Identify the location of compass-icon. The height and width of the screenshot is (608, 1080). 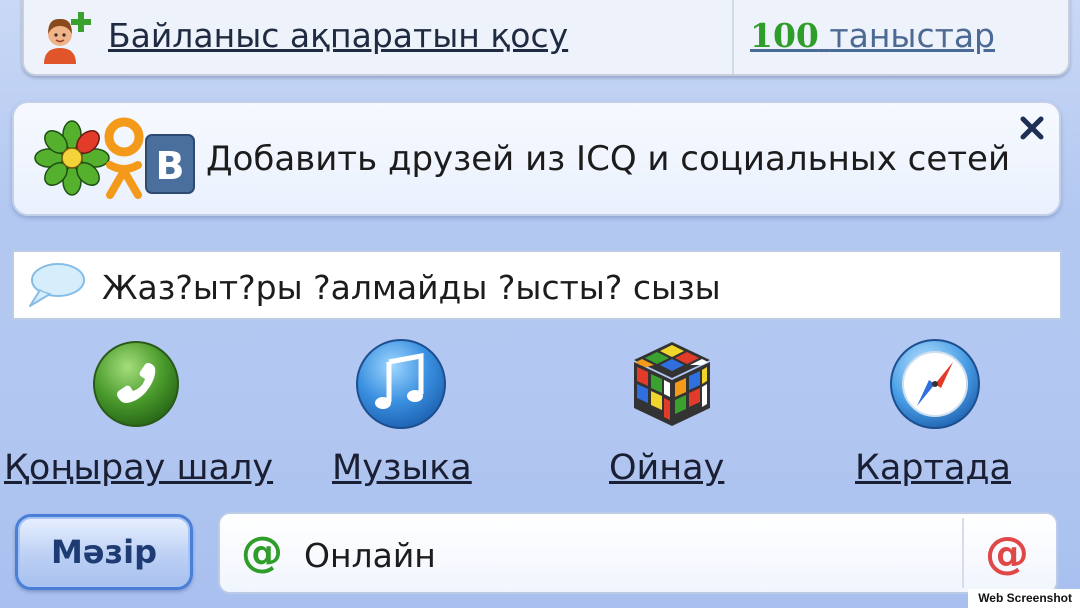
(935, 384).